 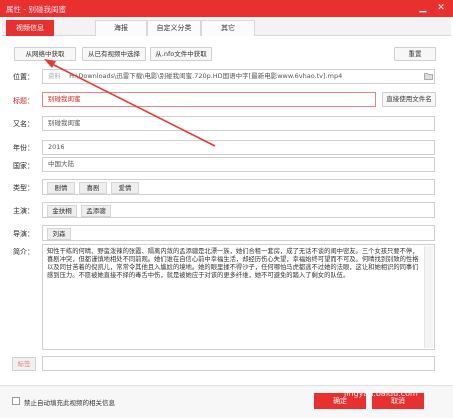 I want to click on annotation-arrow, so click(x=130, y=103).